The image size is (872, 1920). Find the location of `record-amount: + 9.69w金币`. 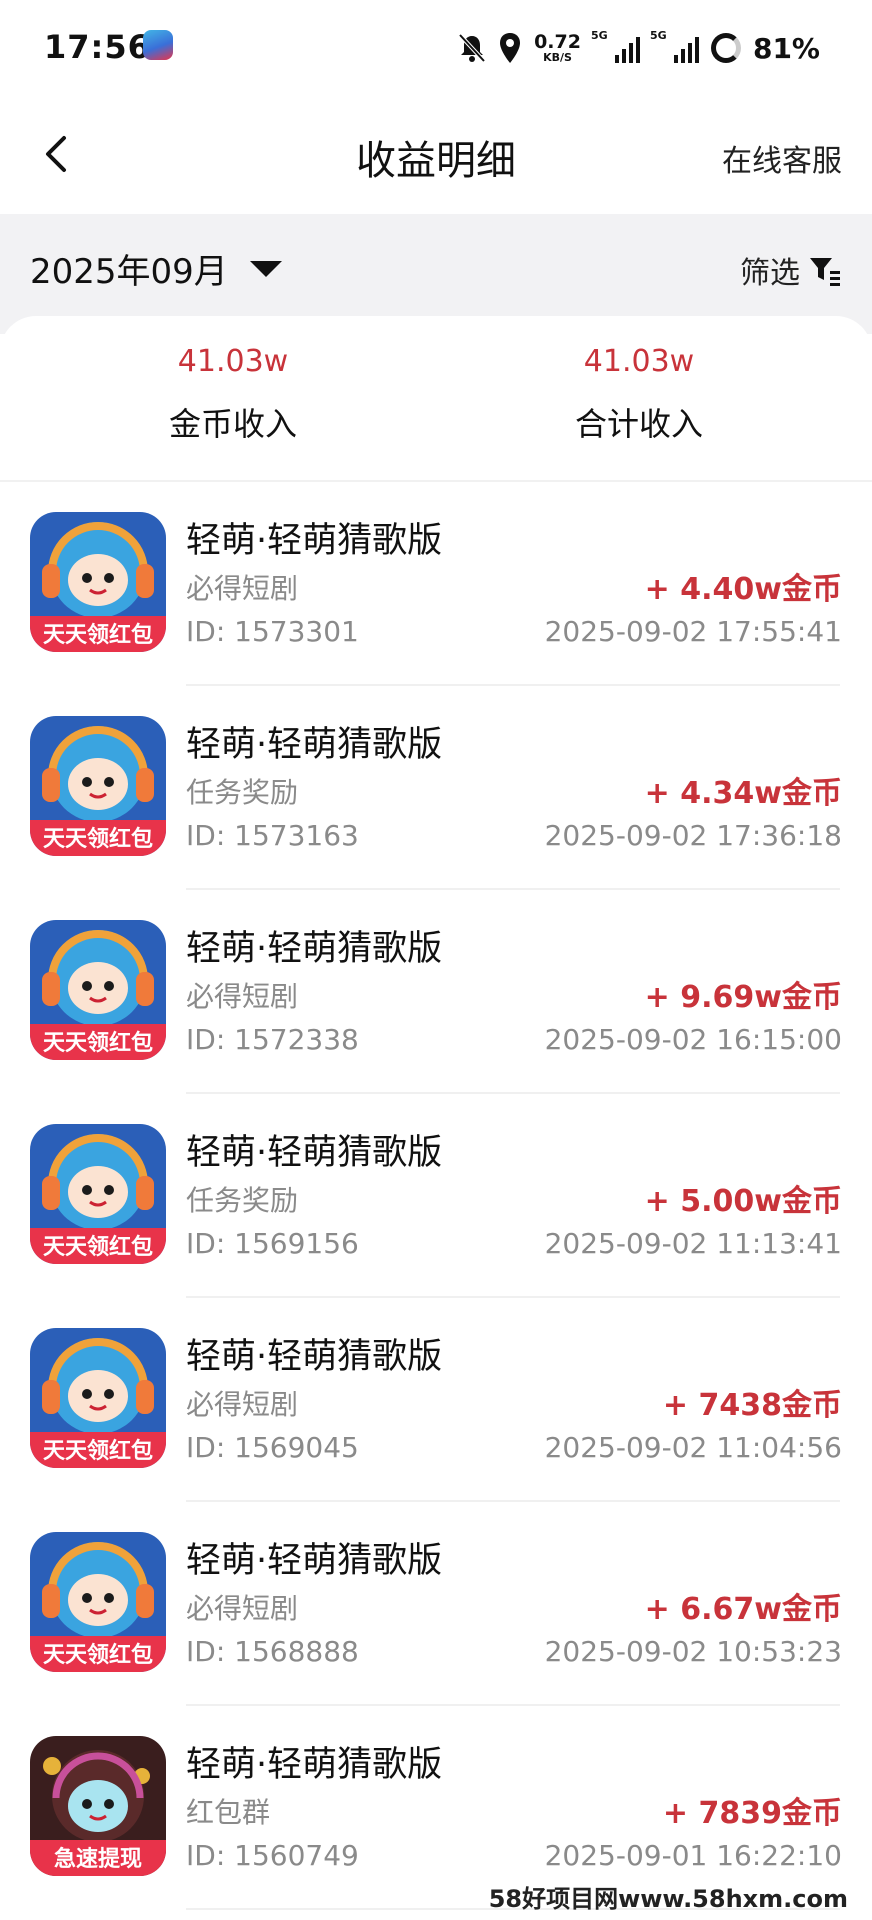

record-amount: + 9.69w金币 is located at coordinates (743, 997).